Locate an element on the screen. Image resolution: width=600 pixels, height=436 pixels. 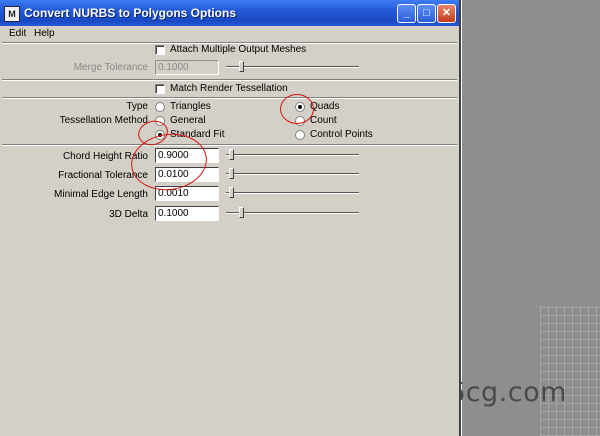
3d-delta-slider-thumb is located at coordinates (241, 212).